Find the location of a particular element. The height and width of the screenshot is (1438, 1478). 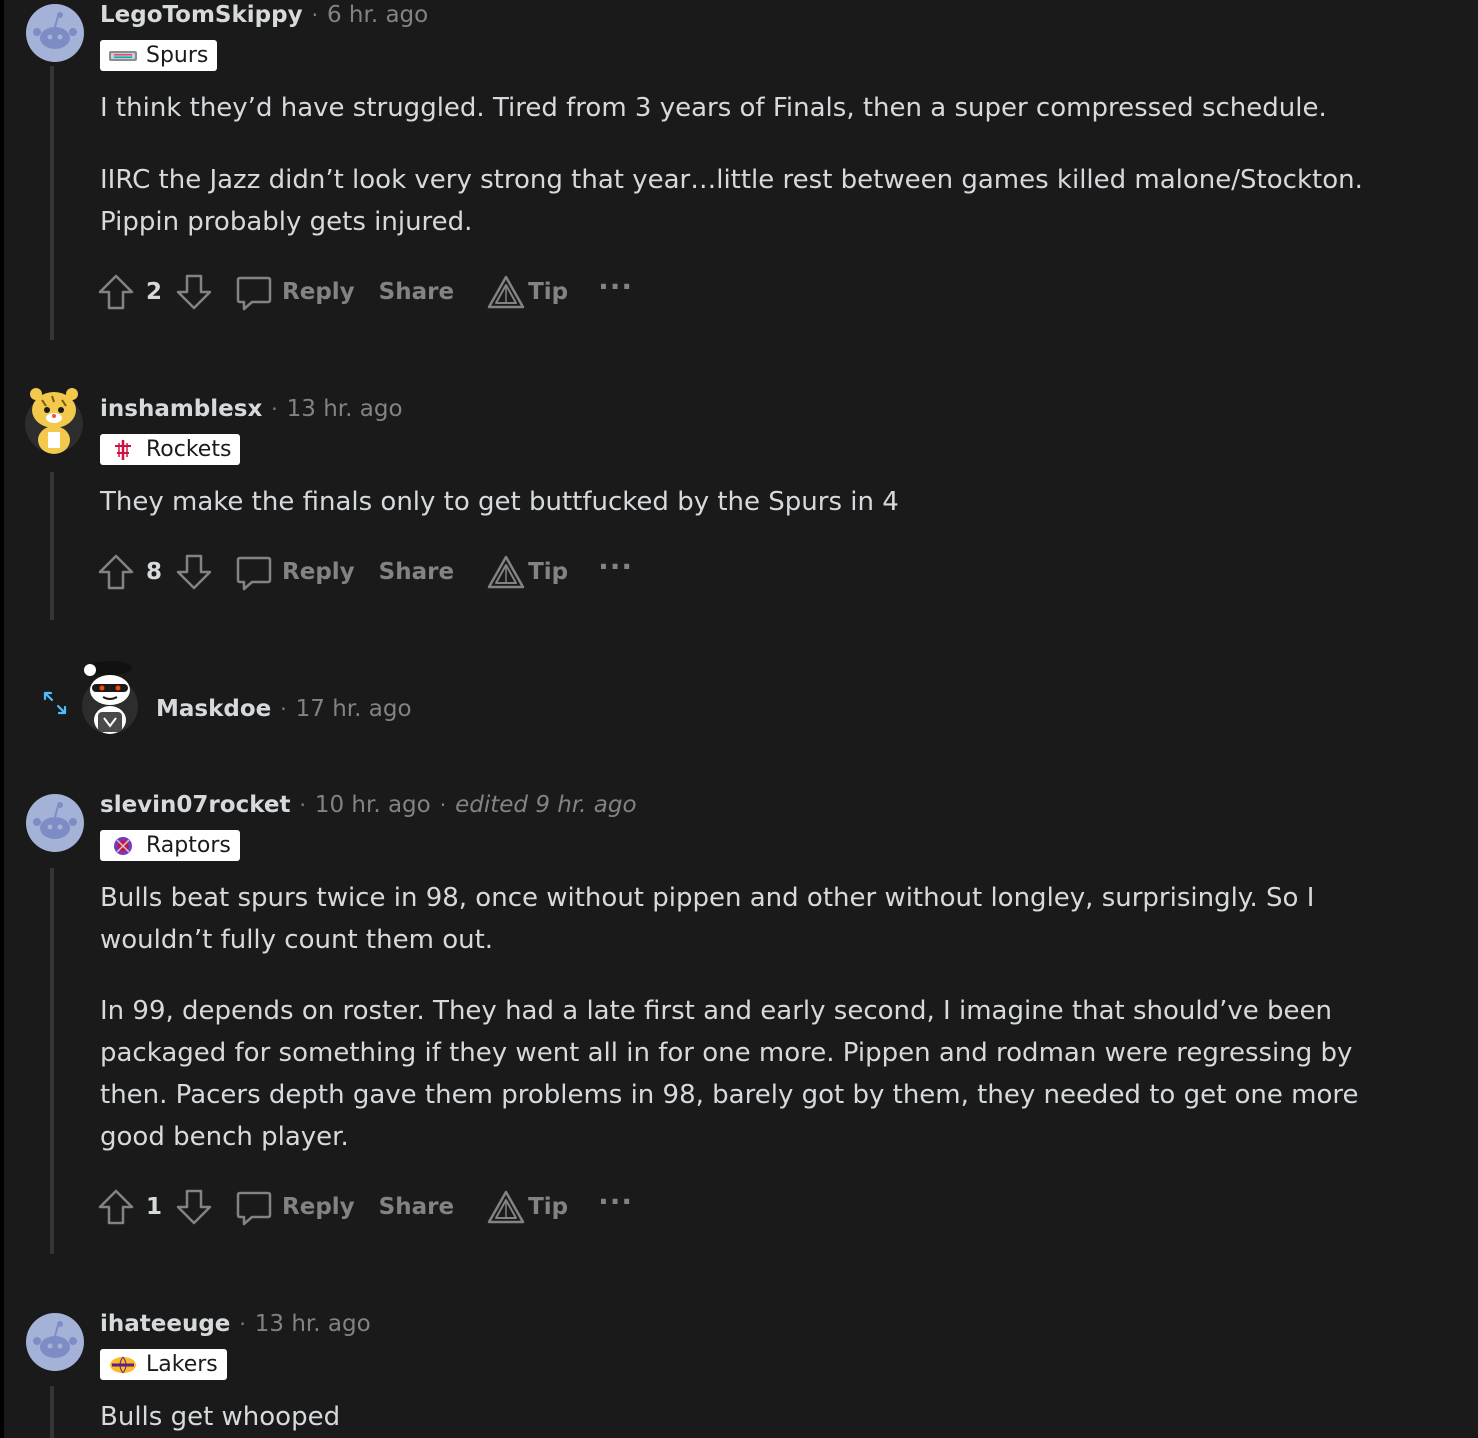

spurs-logo-icon is located at coordinates (123, 56).